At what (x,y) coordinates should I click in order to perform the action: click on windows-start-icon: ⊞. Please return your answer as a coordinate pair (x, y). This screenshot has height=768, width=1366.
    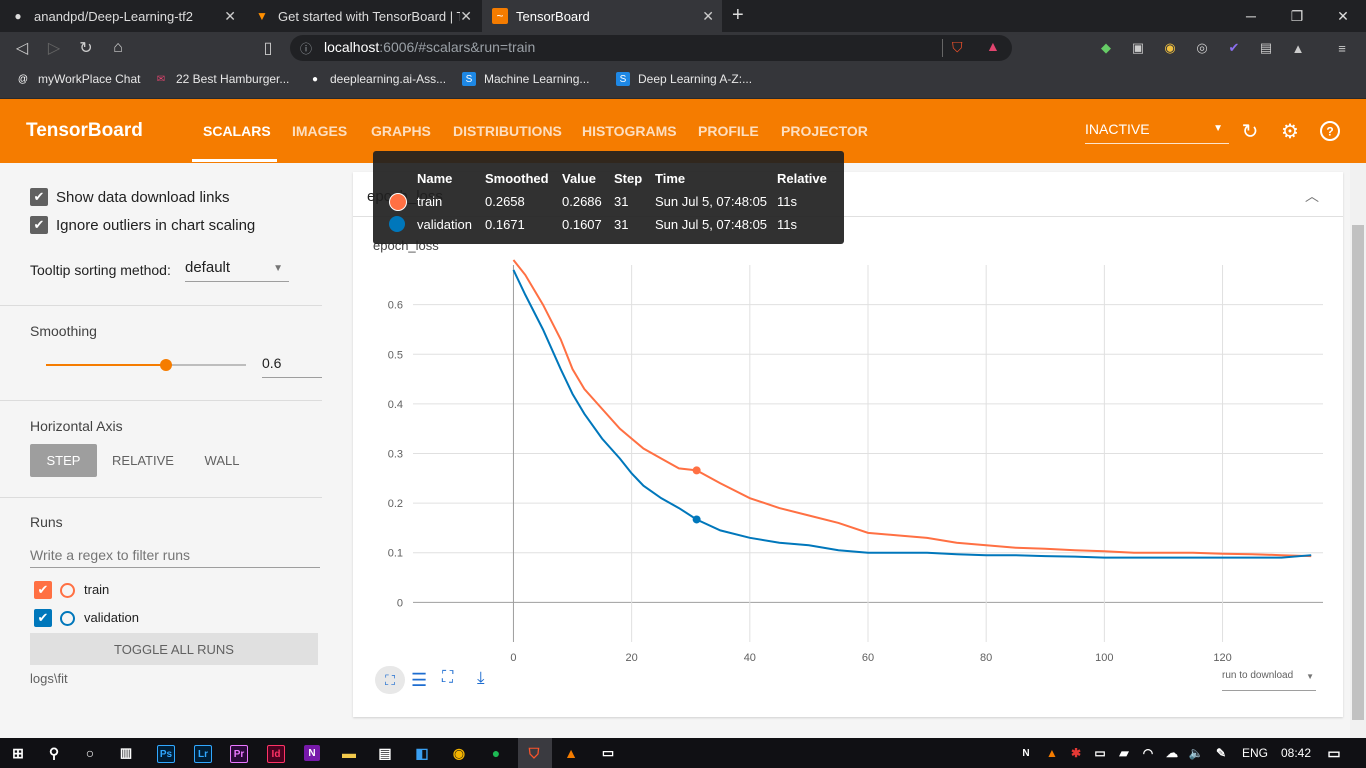
    Looking at the image, I should click on (18, 753).